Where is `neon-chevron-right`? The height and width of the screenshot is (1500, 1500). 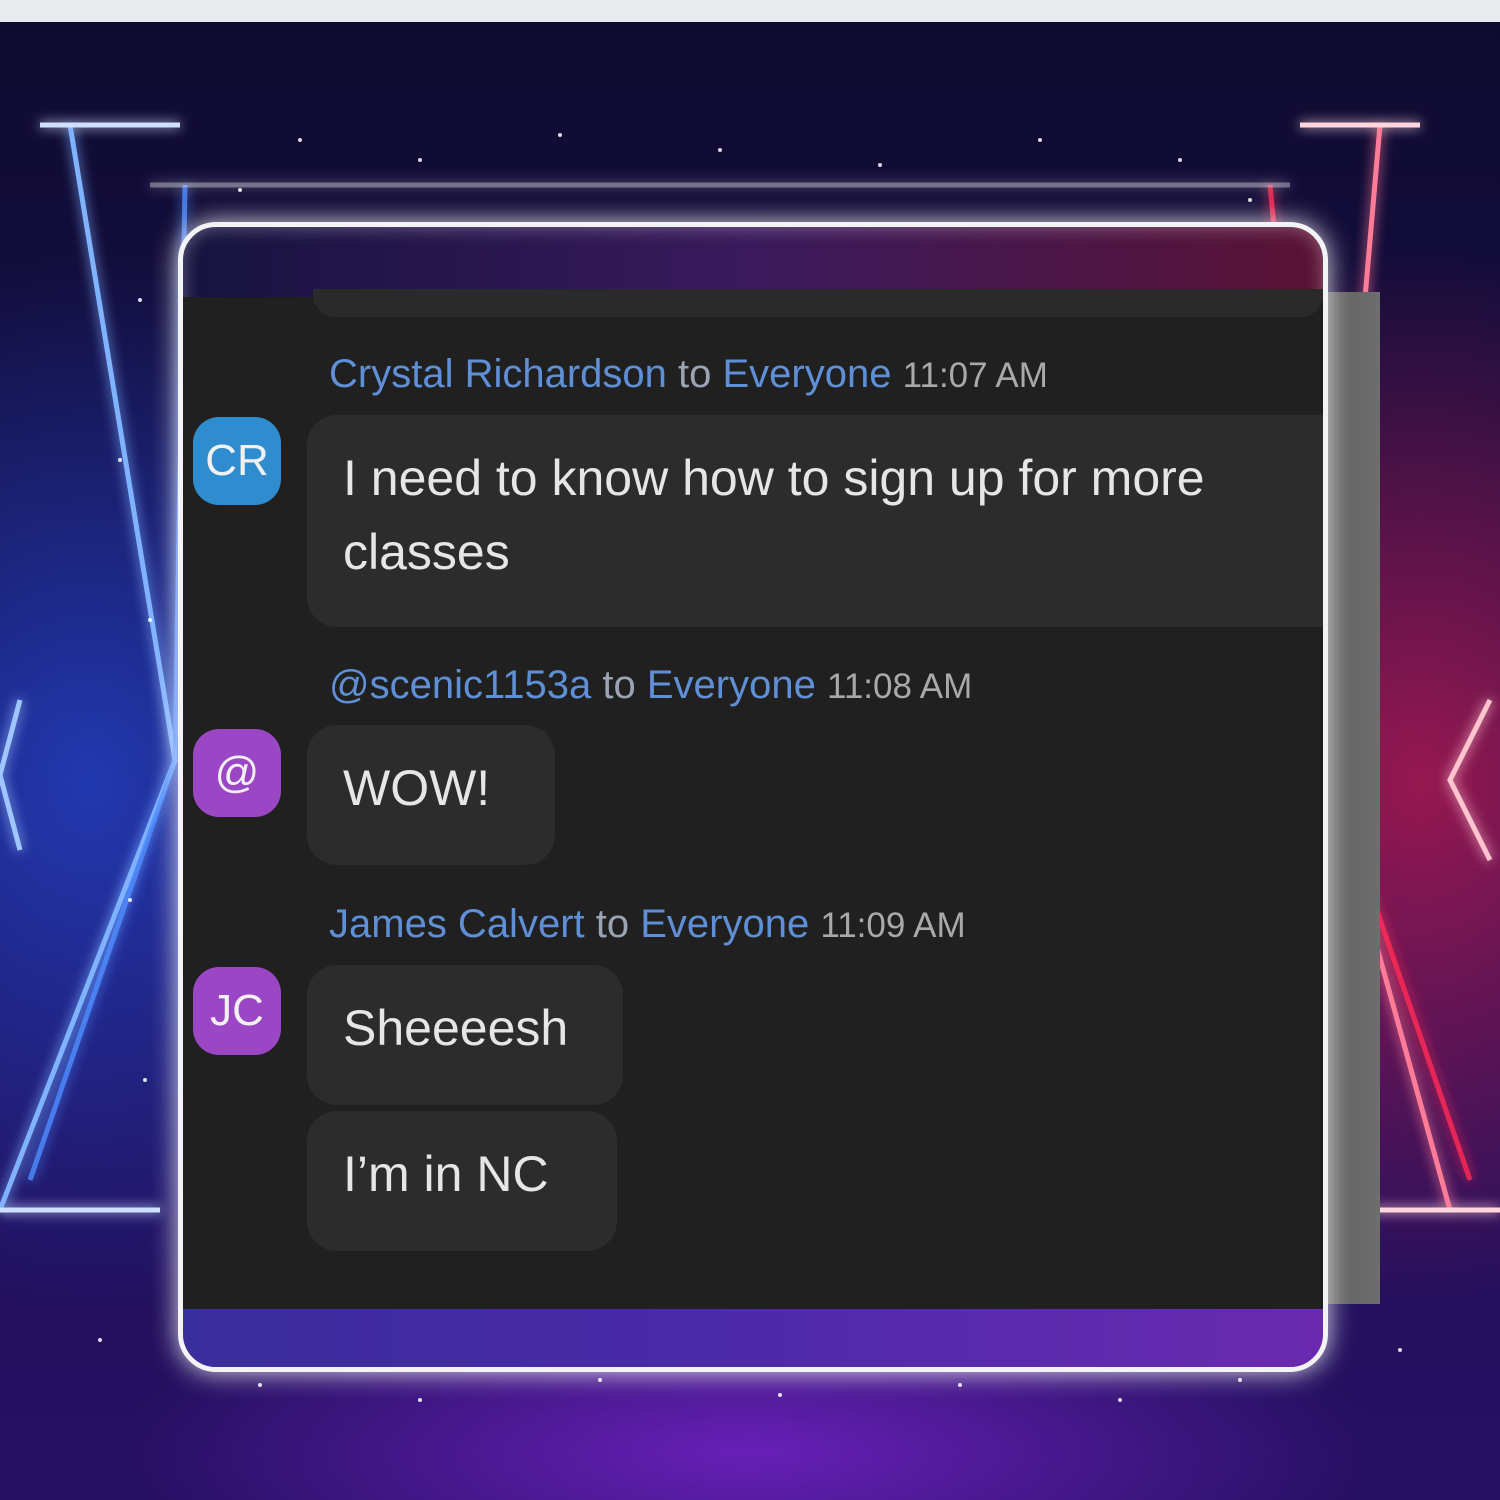 neon-chevron-right is located at coordinates (1470, 780).